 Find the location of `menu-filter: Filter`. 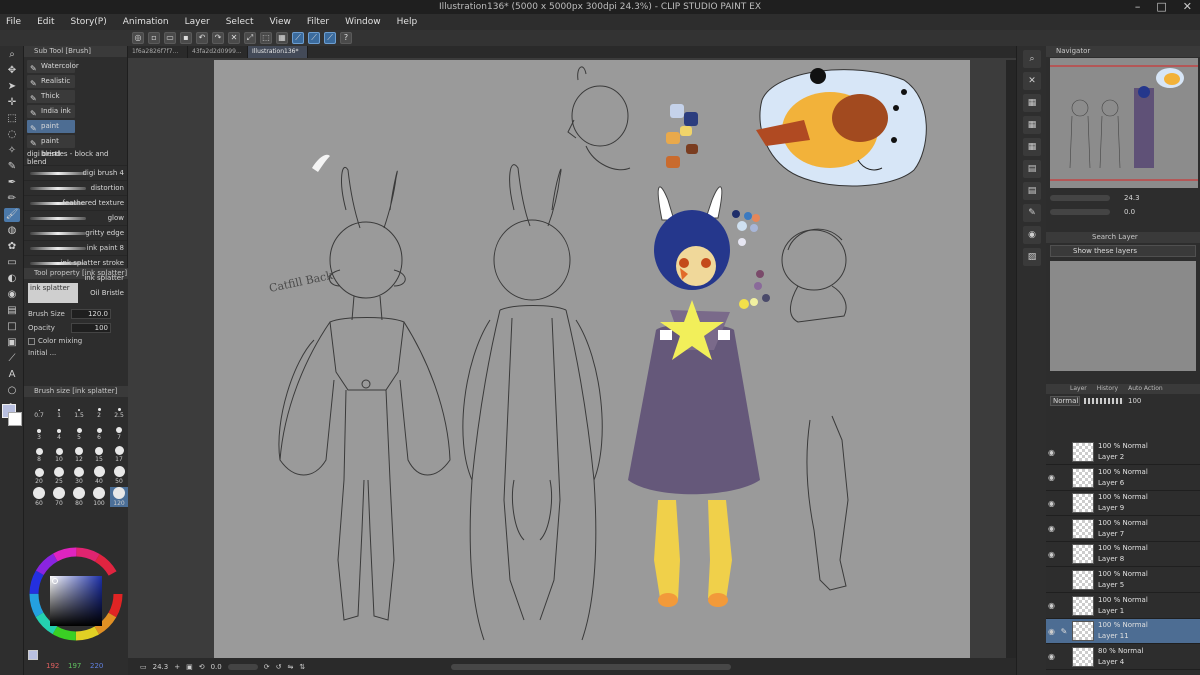

menu-filter: Filter is located at coordinates (318, 22).